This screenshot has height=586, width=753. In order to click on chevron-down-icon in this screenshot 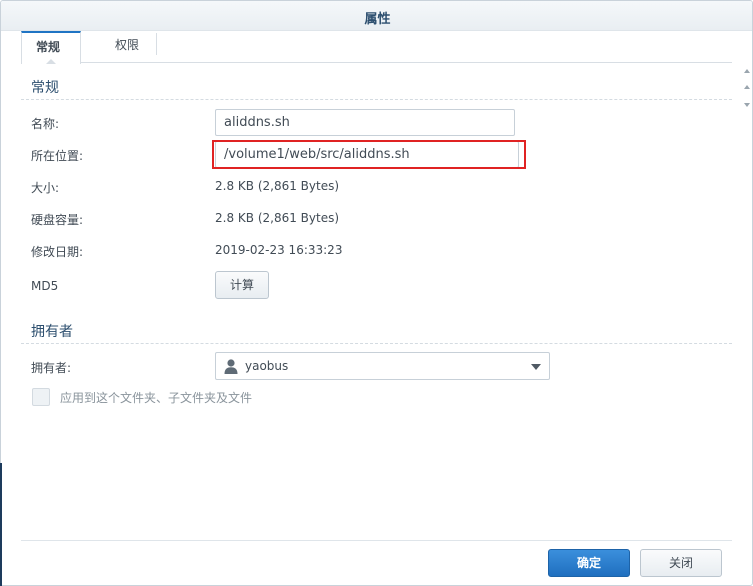, I will do `click(536, 367)`.